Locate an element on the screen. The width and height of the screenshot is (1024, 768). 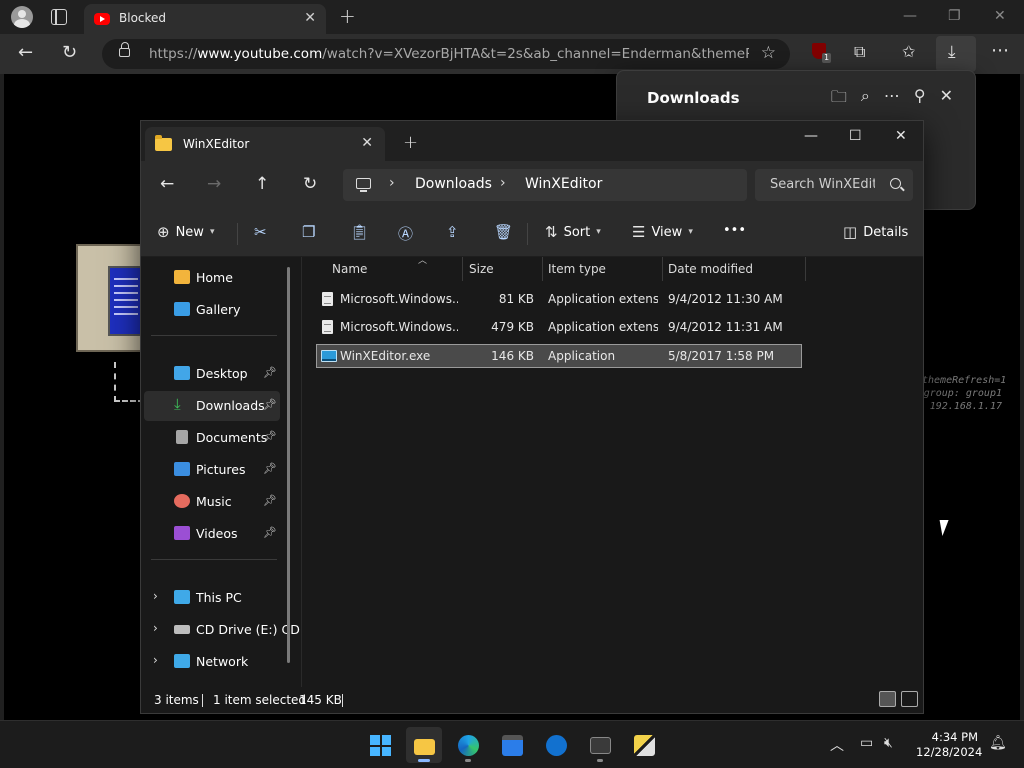
explorer-tab-close-button: ✕ is located at coordinates (367, 143).